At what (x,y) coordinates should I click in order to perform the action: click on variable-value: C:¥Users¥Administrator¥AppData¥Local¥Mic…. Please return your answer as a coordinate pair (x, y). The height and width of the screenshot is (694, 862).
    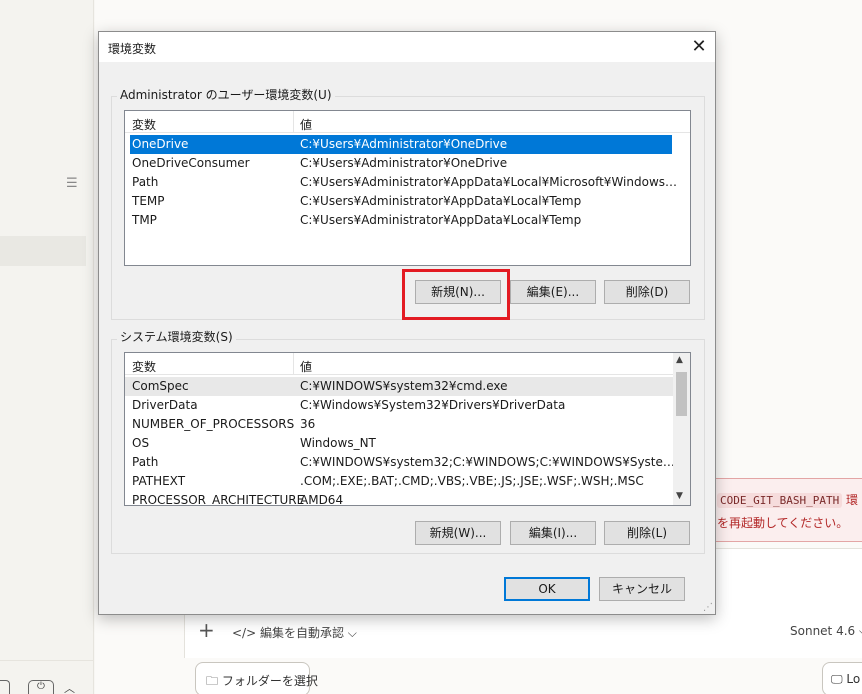
    Looking at the image, I should click on (490, 182).